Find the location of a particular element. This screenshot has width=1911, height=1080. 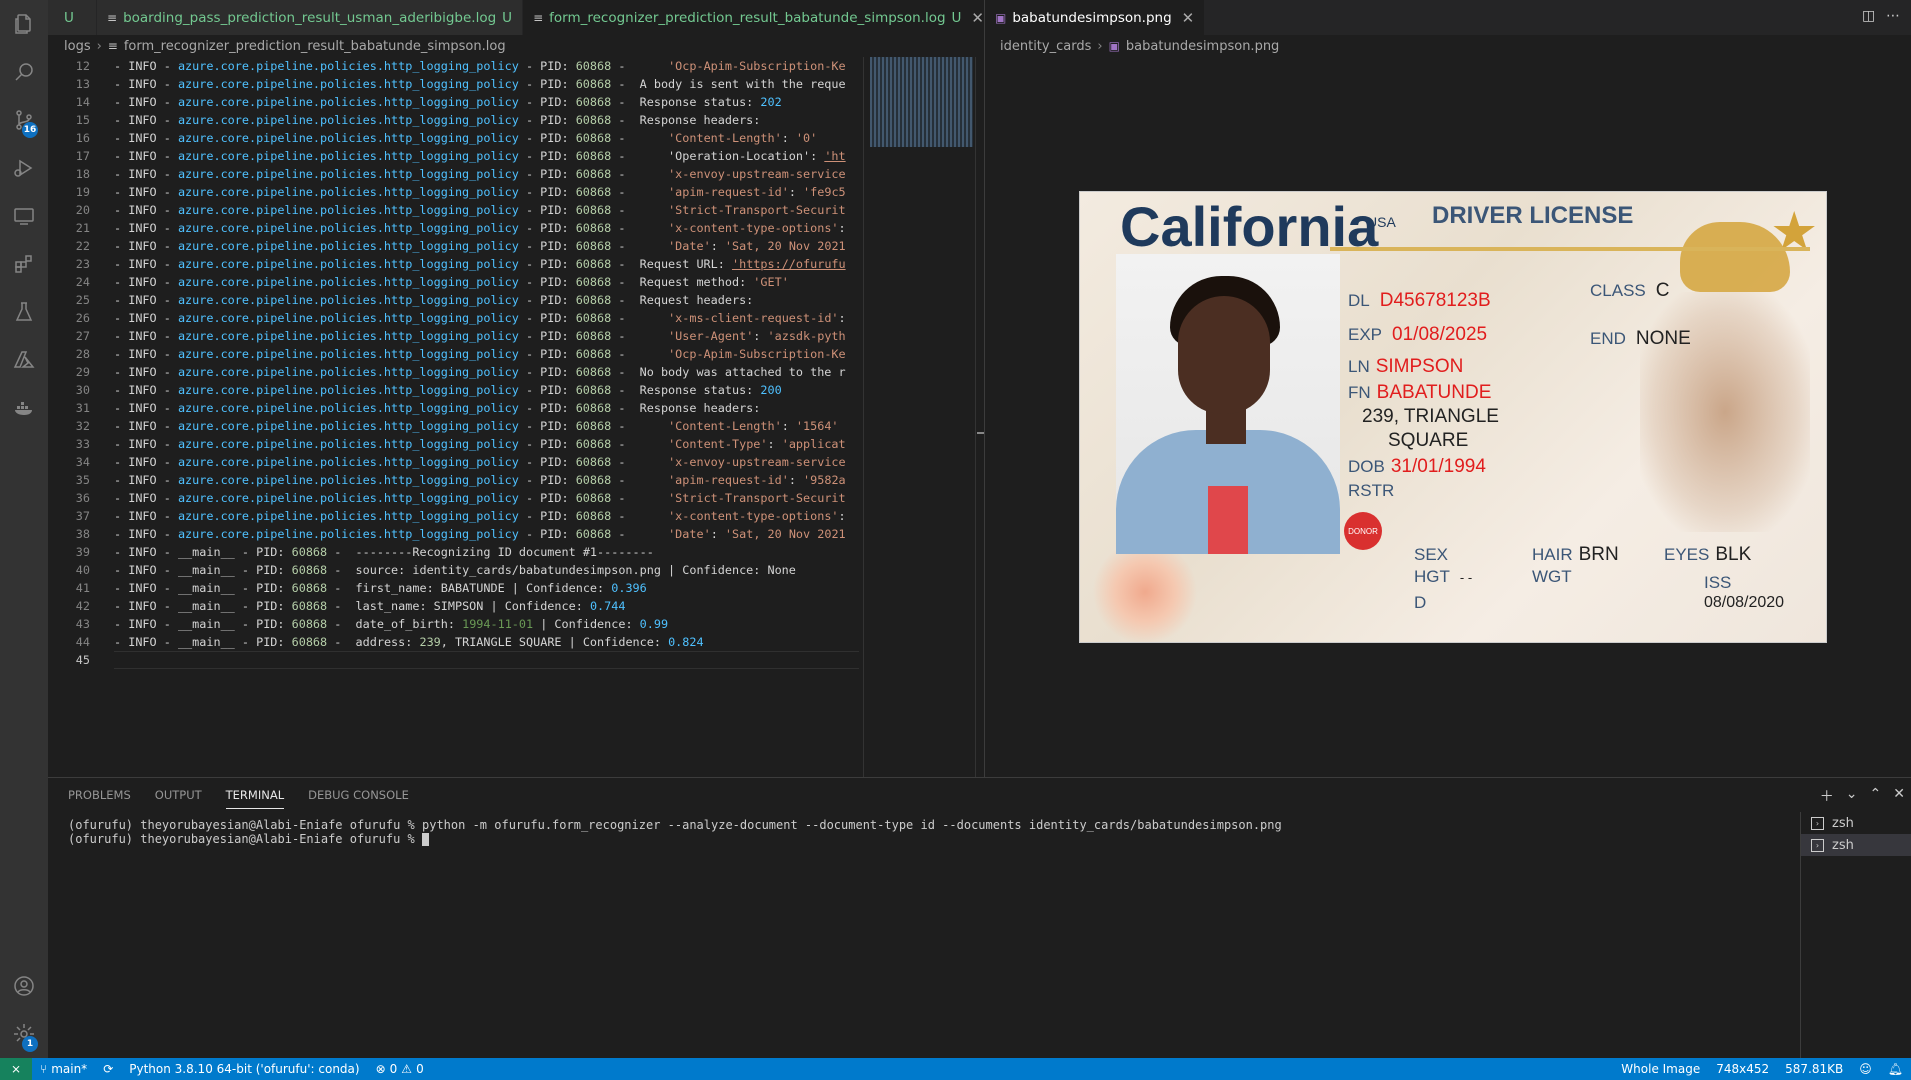

field-exp: EXP 01/08/2025 is located at coordinates (1417, 335).